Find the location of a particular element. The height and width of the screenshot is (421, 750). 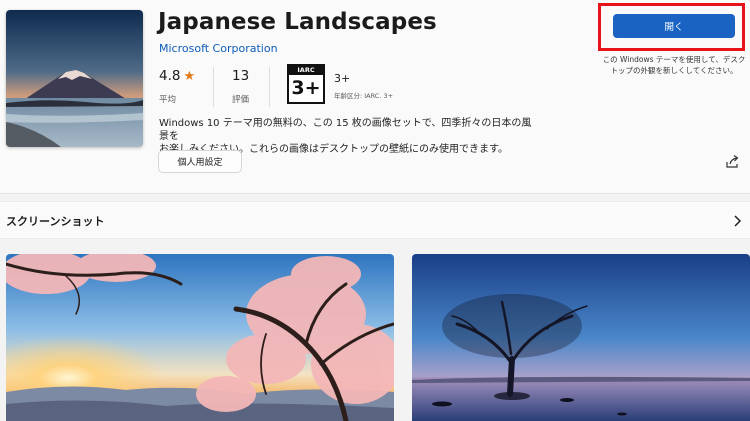

screenshots-section-header: スクリーンショット is located at coordinates (375, 220).